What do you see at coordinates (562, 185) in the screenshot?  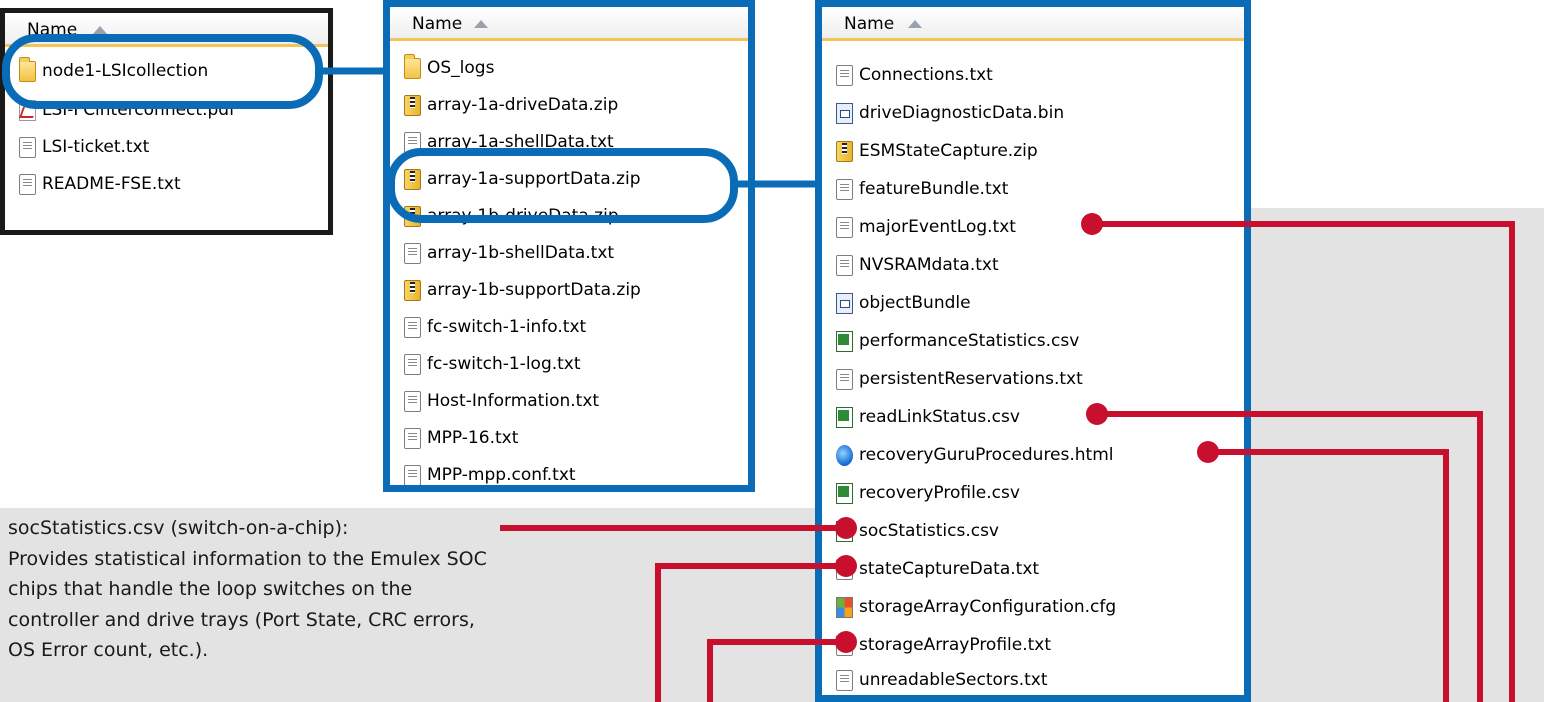 I see `highlight-array-1a-supportdata` at bounding box center [562, 185].